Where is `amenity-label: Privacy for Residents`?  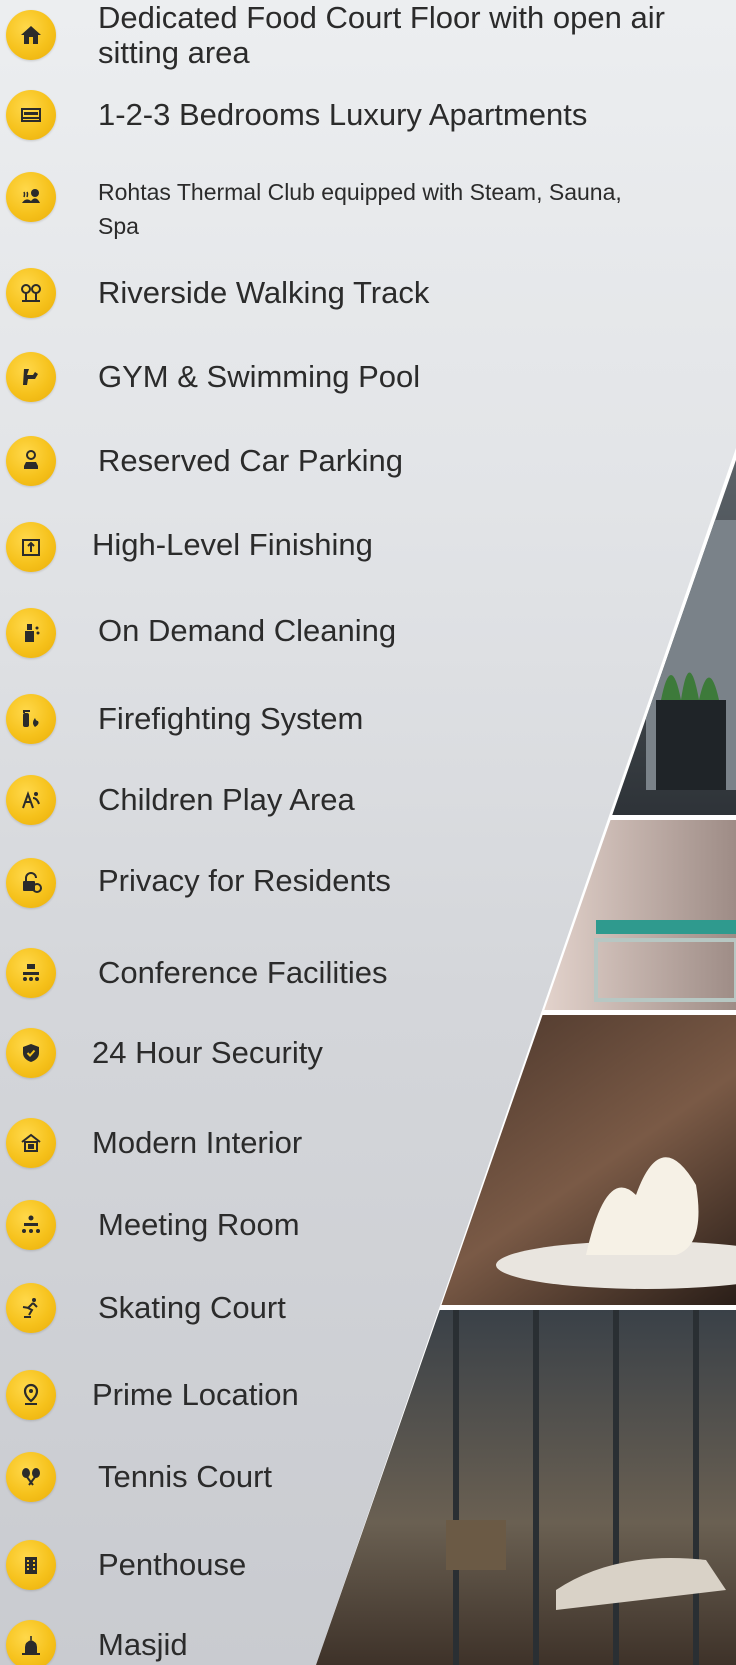
amenity-label: Privacy for Residents is located at coordinates (244, 880).